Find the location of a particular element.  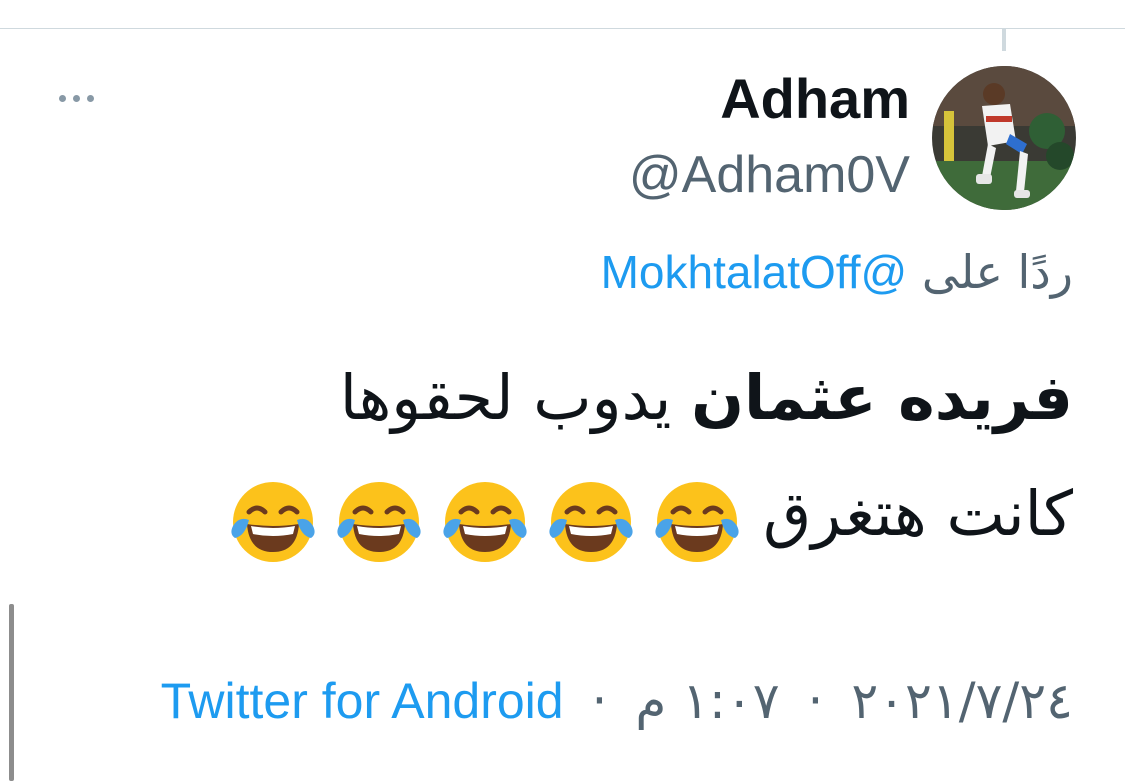

emoji-row is located at coordinates (478, 518).